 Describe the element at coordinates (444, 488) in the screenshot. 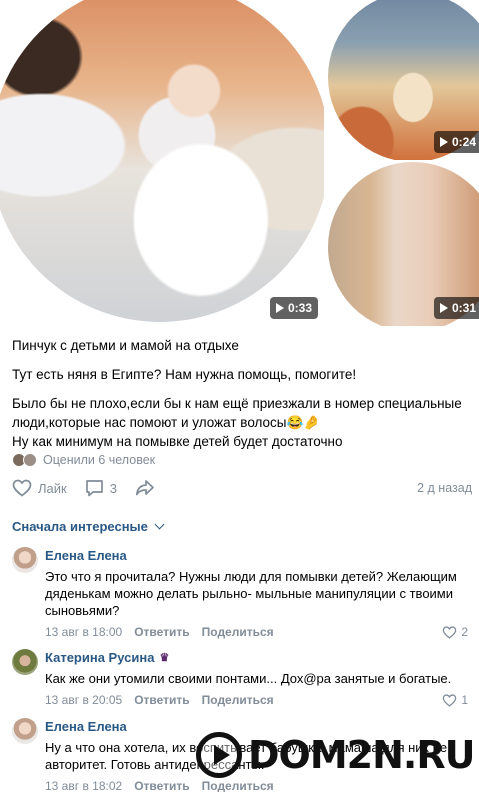

I see `post-date: 2 д назад` at that location.